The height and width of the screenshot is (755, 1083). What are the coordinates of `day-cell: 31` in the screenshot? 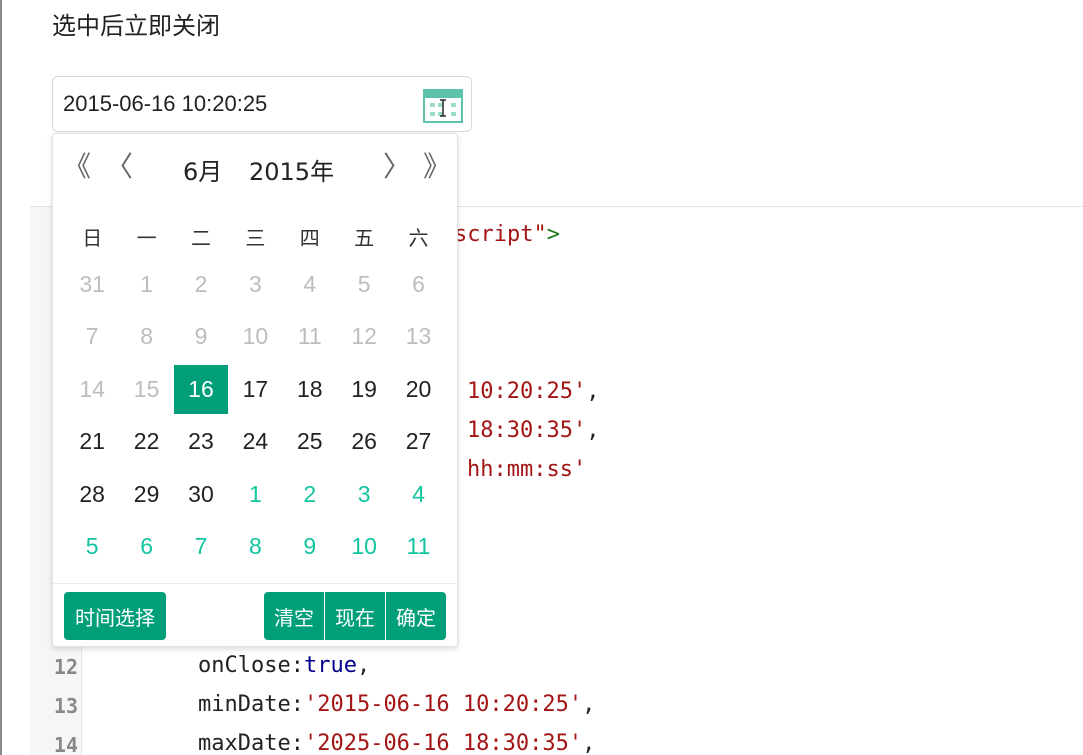 It's located at (92, 284).